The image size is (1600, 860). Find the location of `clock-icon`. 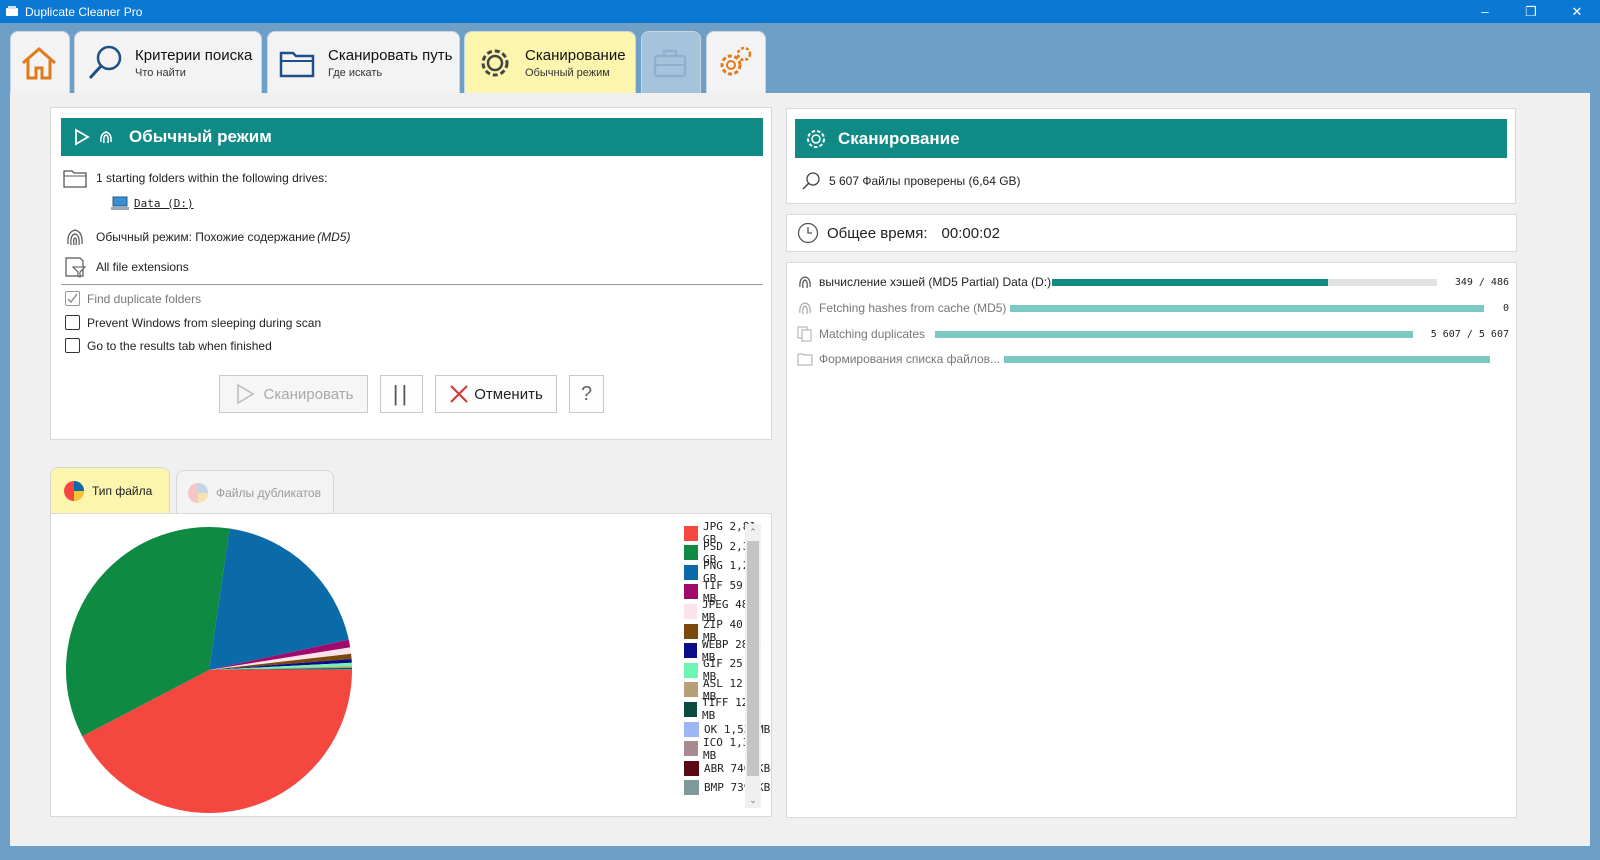

clock-icon is located at coordinates (808, 233).